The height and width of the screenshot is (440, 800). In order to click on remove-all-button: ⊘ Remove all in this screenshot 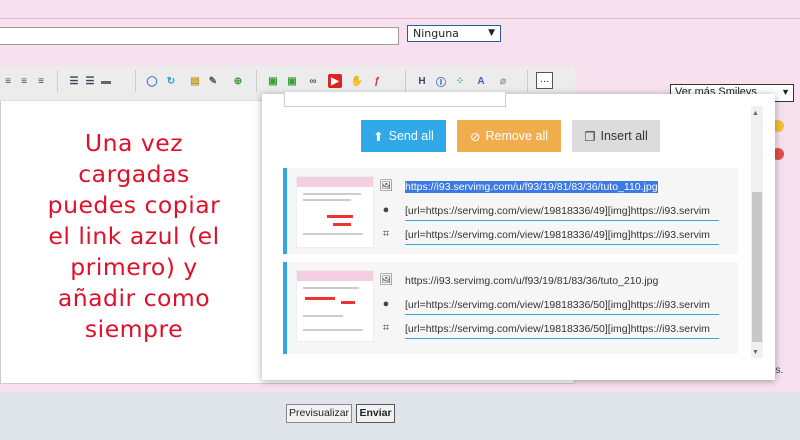, I will do `click(509, 136)`.